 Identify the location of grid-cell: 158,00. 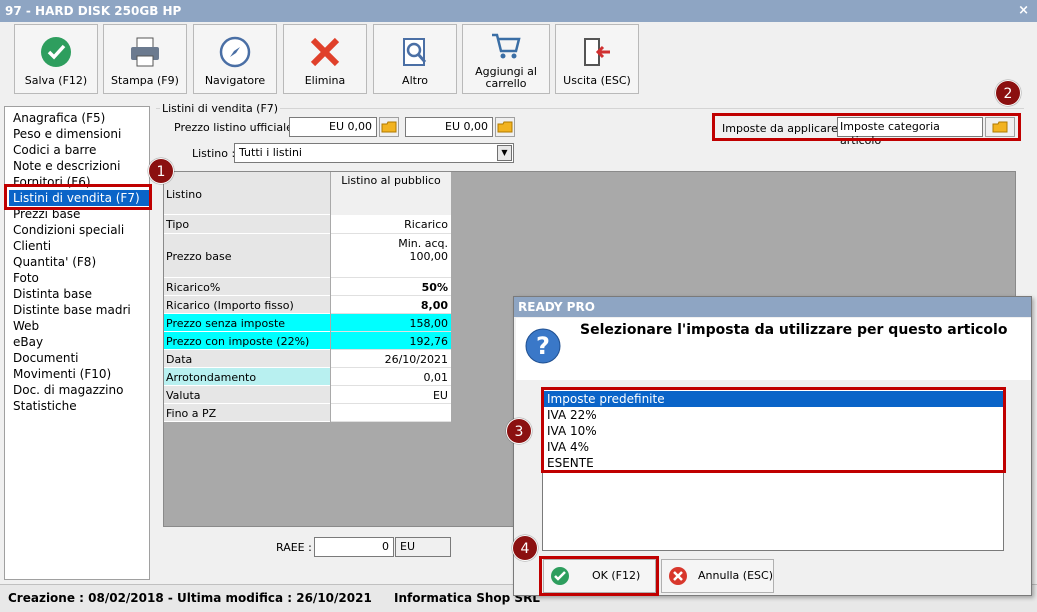
(391, 323).